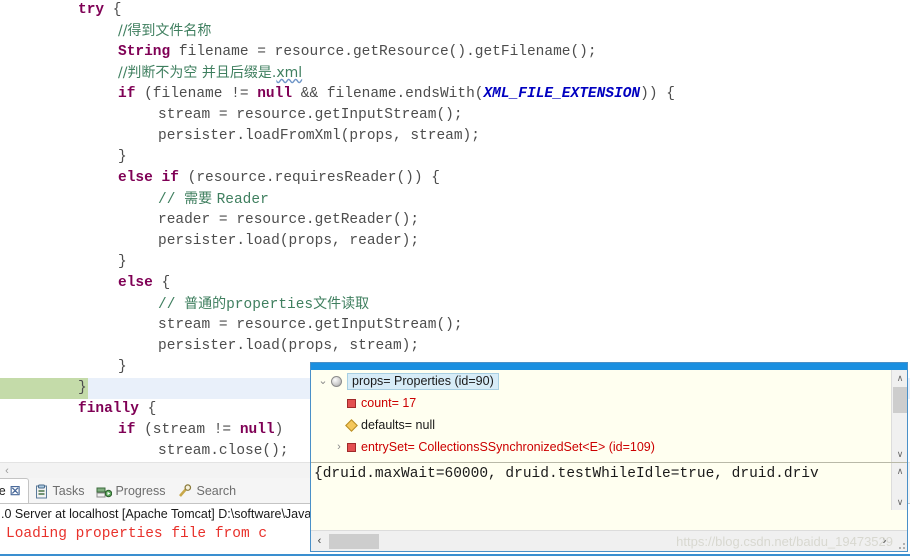 This screenshot has width=910, height=556. Describe the element at coordinates (135, 283) in the screenshot. I see `code-token: else` at that location.